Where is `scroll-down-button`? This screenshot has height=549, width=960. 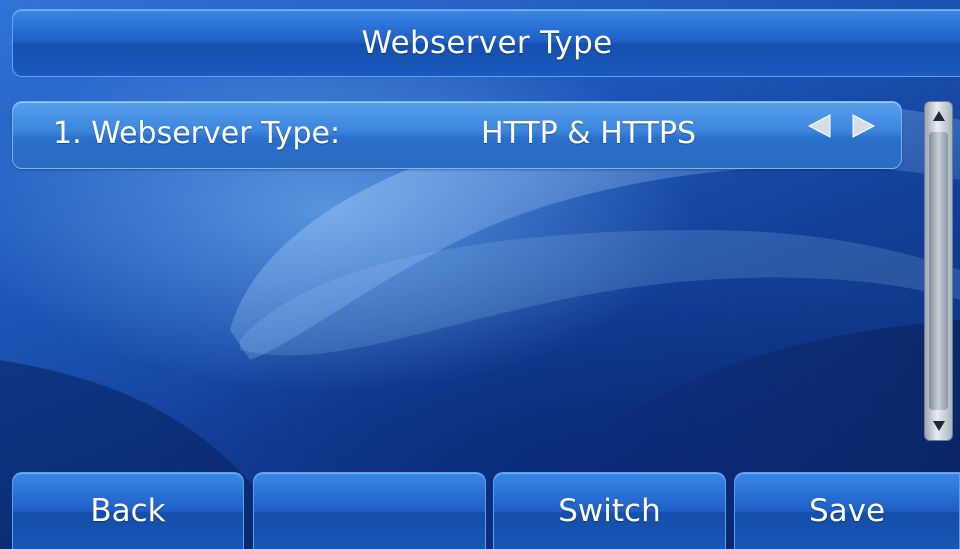
scroll-down-button is located at coordinates (938, 426).